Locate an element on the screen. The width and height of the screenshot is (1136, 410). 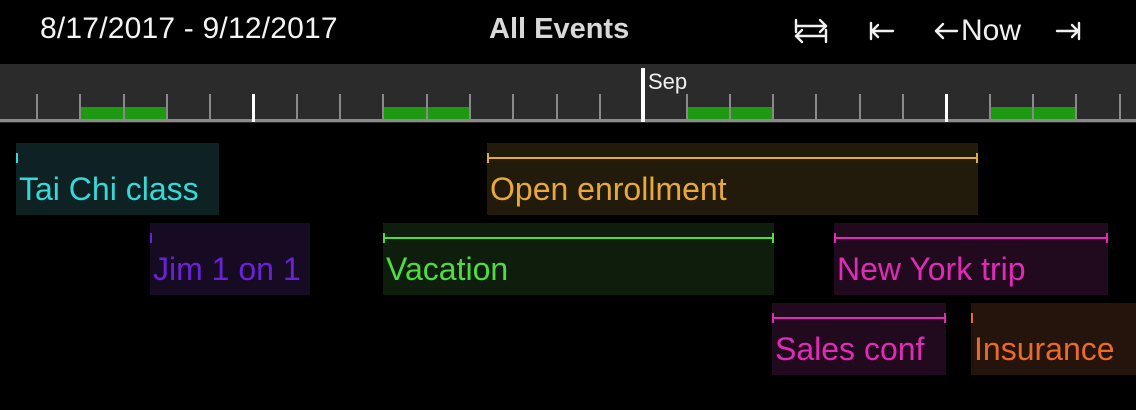
event-vacation: Vacation is located at coordinates (578, 259).